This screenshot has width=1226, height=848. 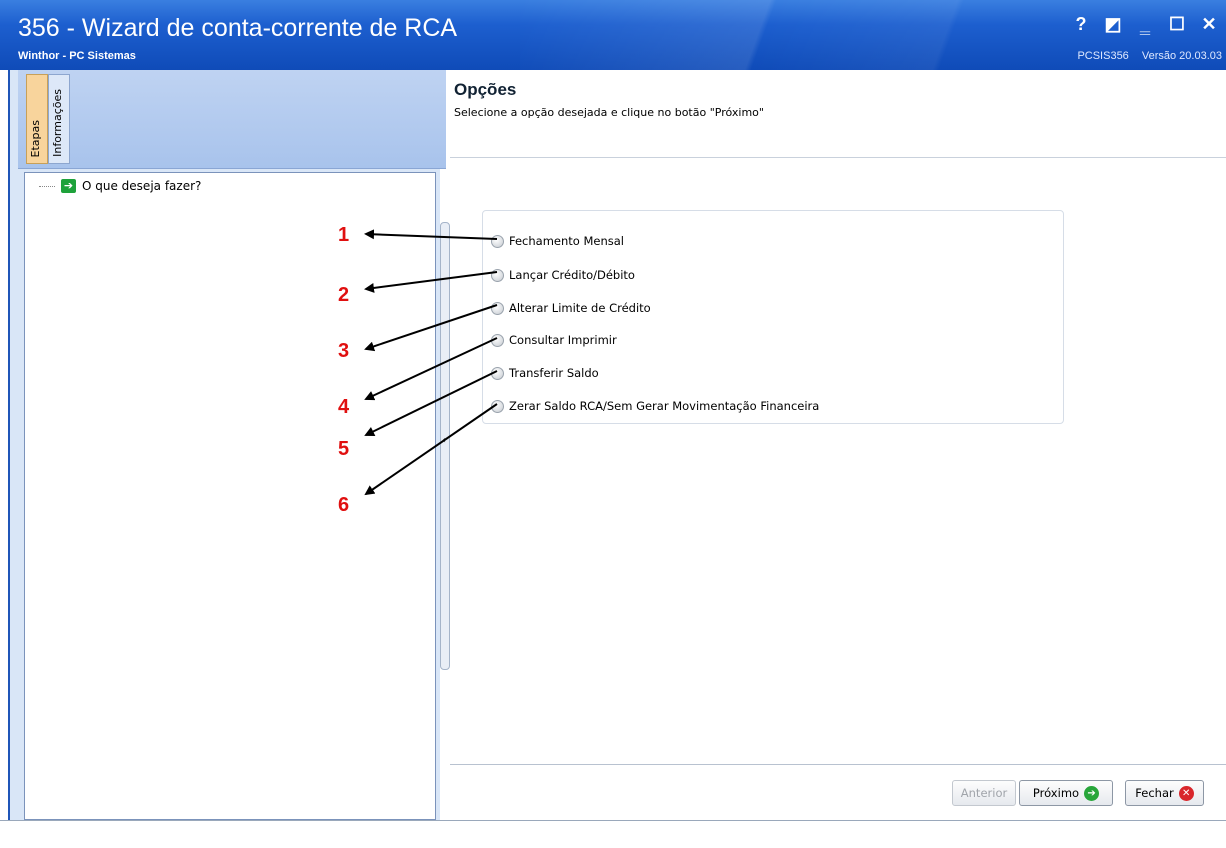 What do you see at coordinates (68, 186) in the screenshot?
I see `green-arrow-icon: ➔` at bounding box center [68, 186].